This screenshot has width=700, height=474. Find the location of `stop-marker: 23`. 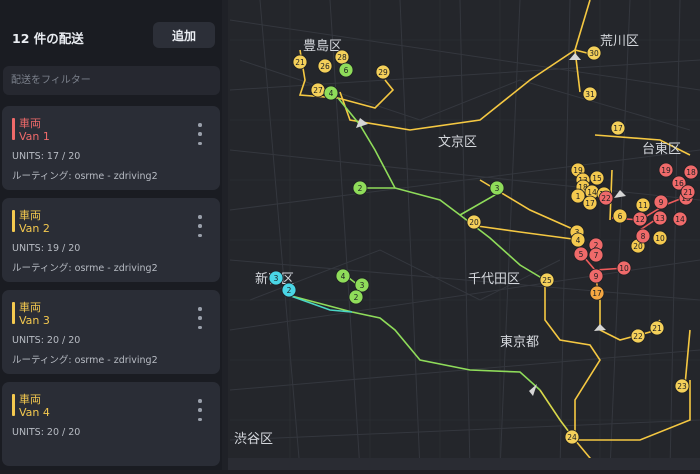

stop-marker: 23 is located at coordinates (682, 386).